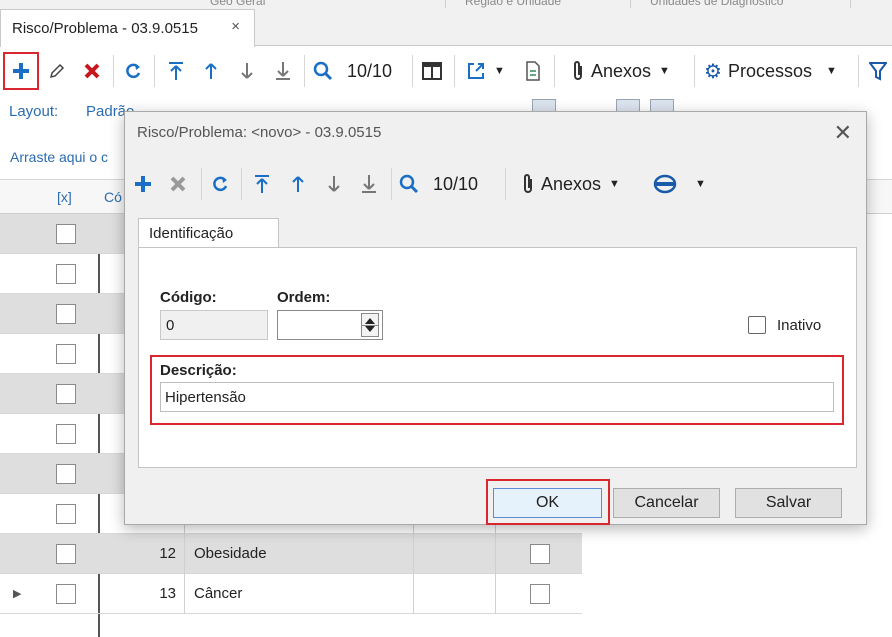 The width and height of the screenshot is (892, 637). I want to click on top-tab-fragment: Geo Geral, so click(237, 4).